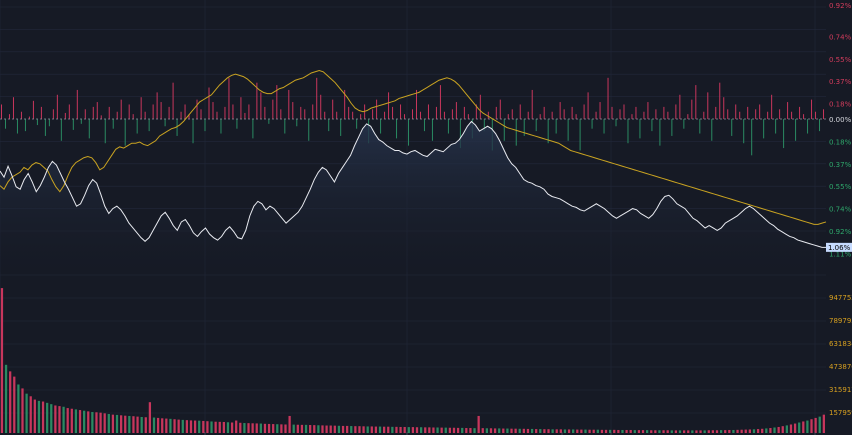 This screenshot has height=435, width=852. Describe the element at coordinates (840, 344) in the screenshot. I see `volume-axis-label: 631834` at that location.